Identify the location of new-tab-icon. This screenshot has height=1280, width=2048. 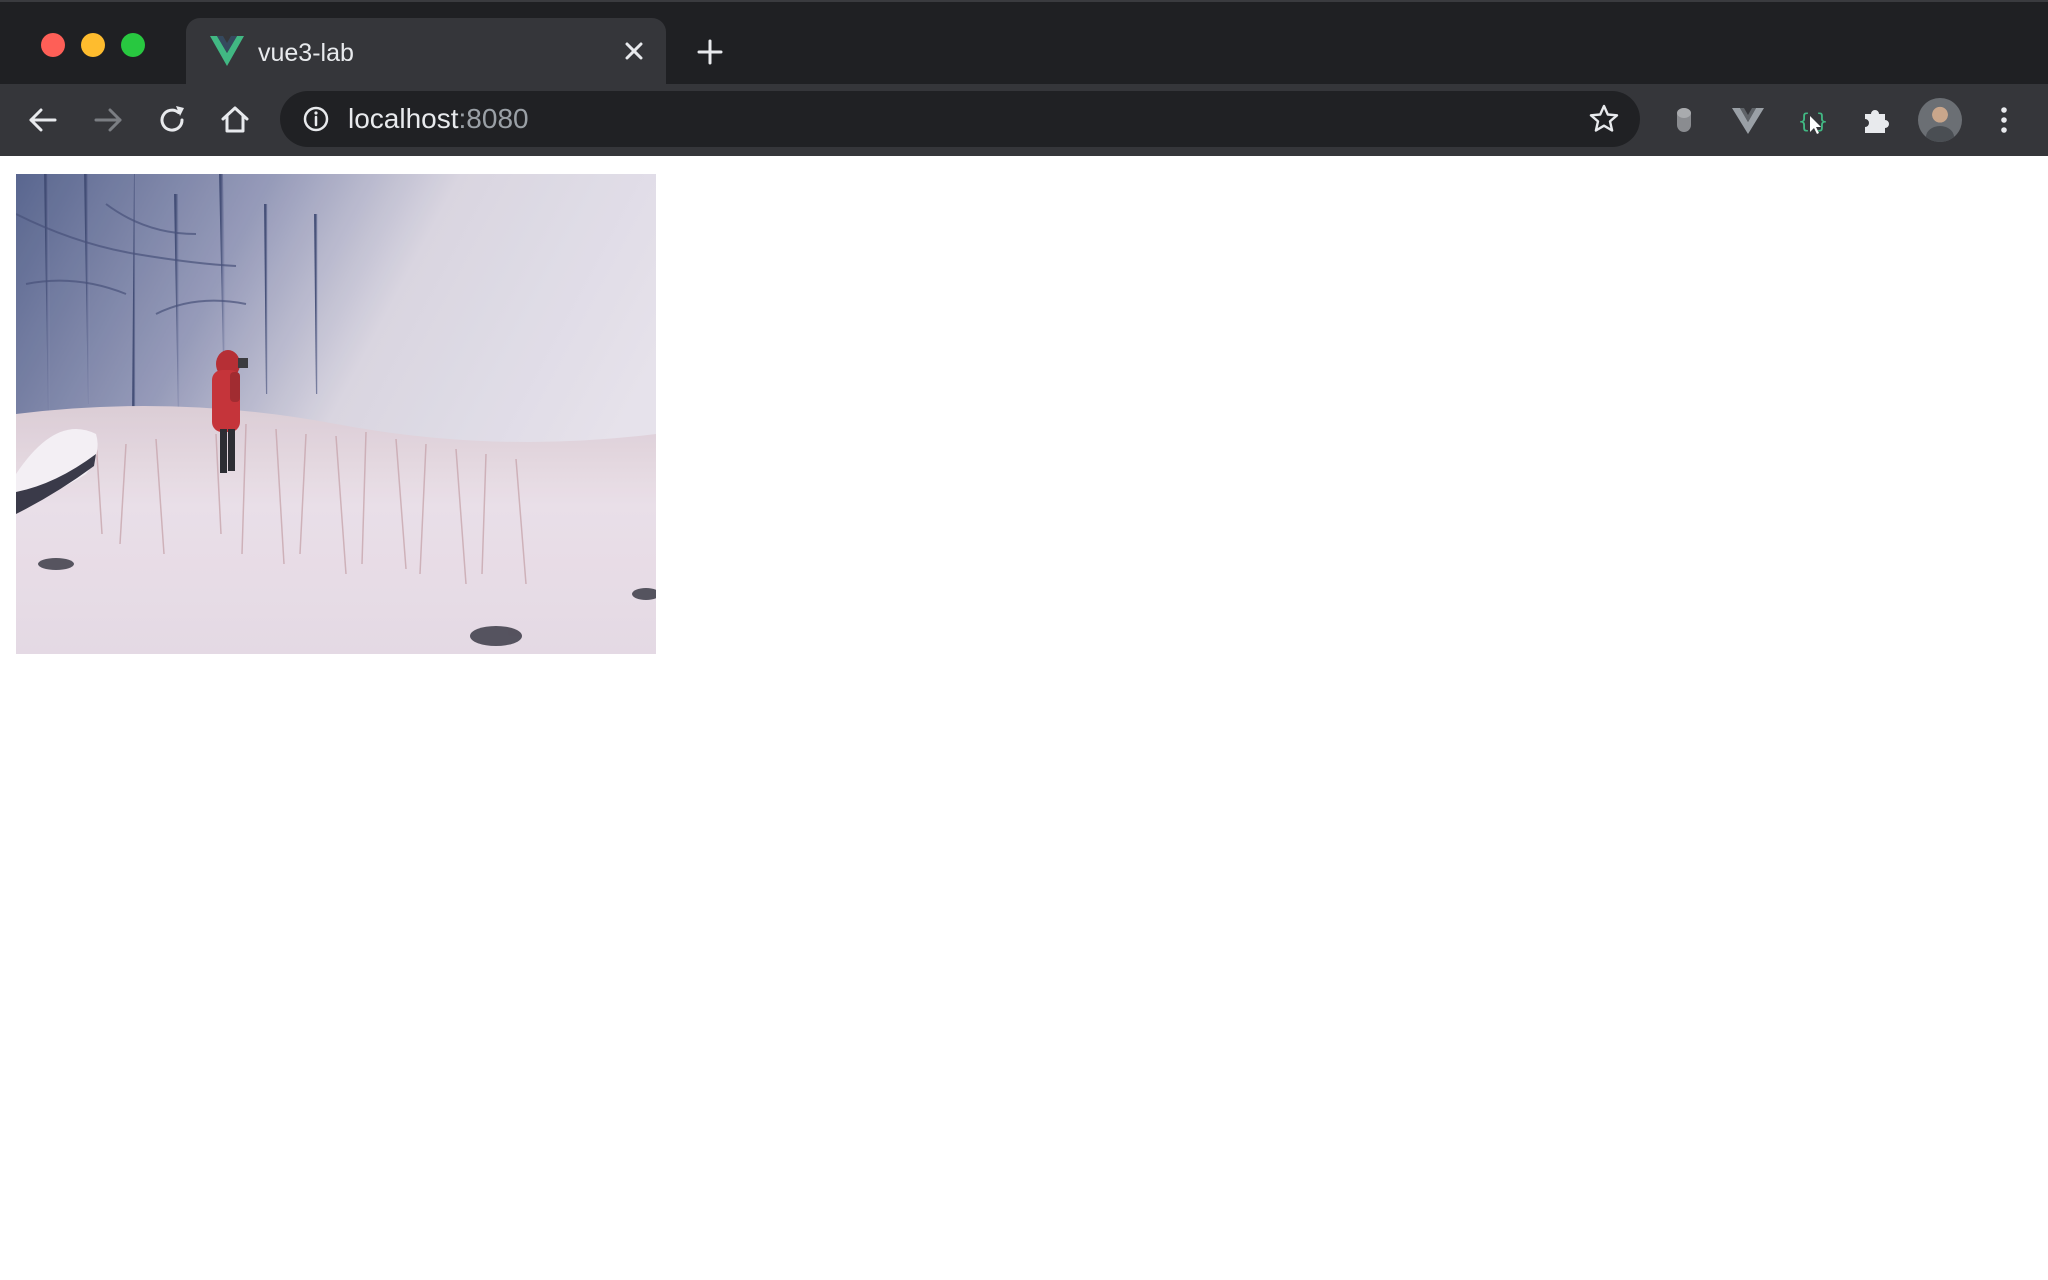
(710, 52).